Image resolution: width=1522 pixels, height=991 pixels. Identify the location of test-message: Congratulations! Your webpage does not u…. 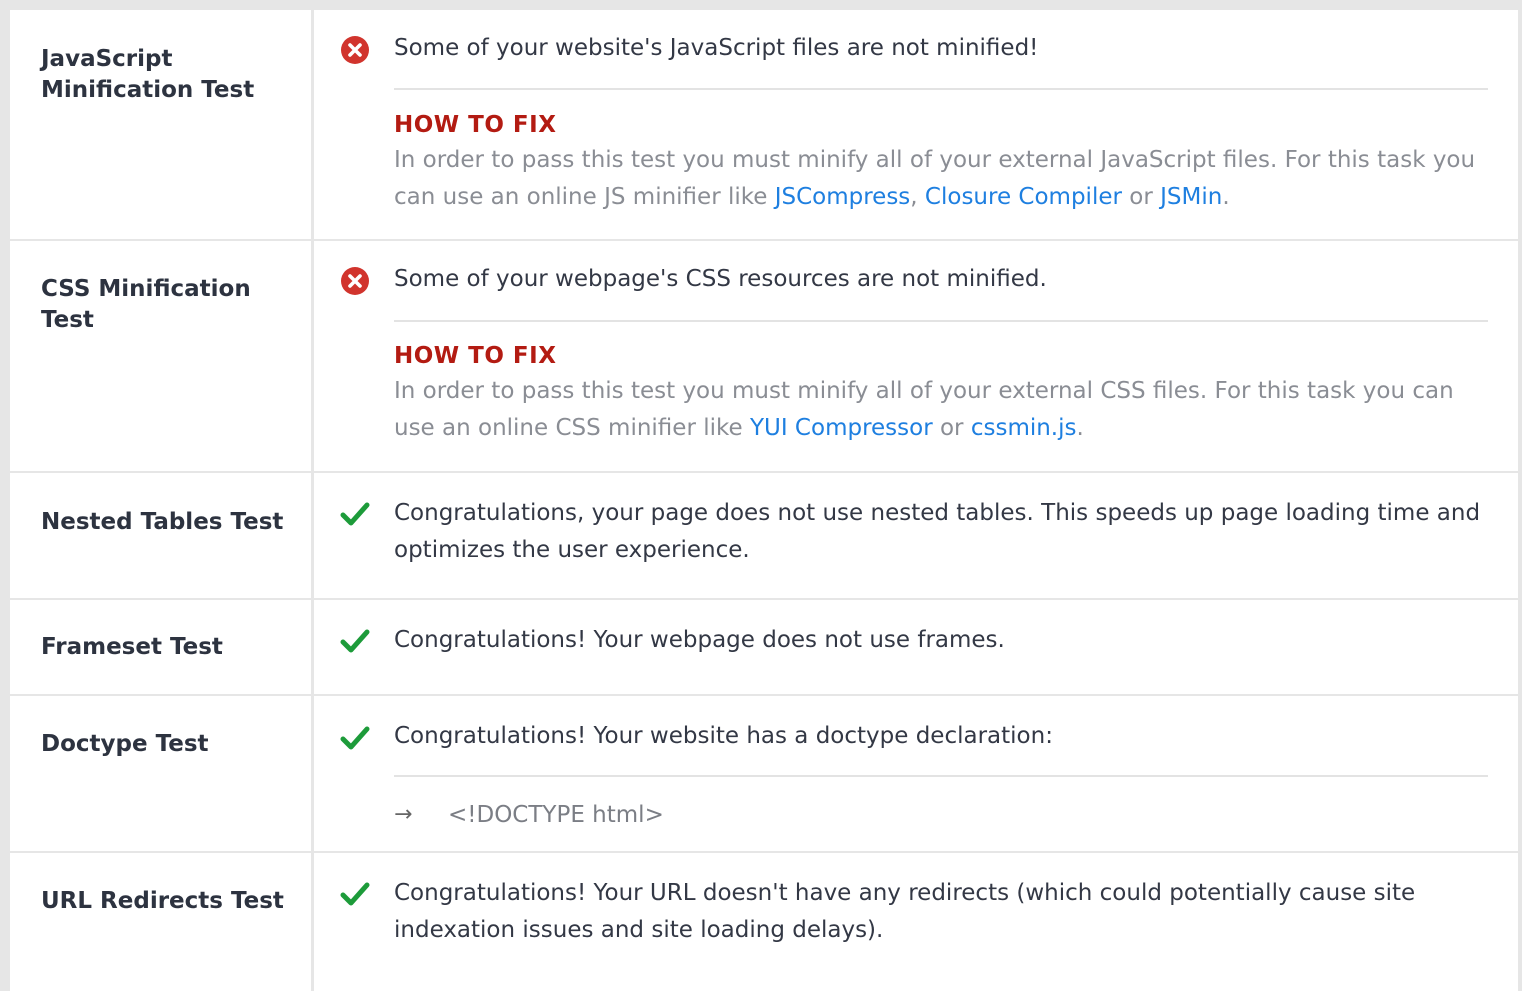
(699, 640).